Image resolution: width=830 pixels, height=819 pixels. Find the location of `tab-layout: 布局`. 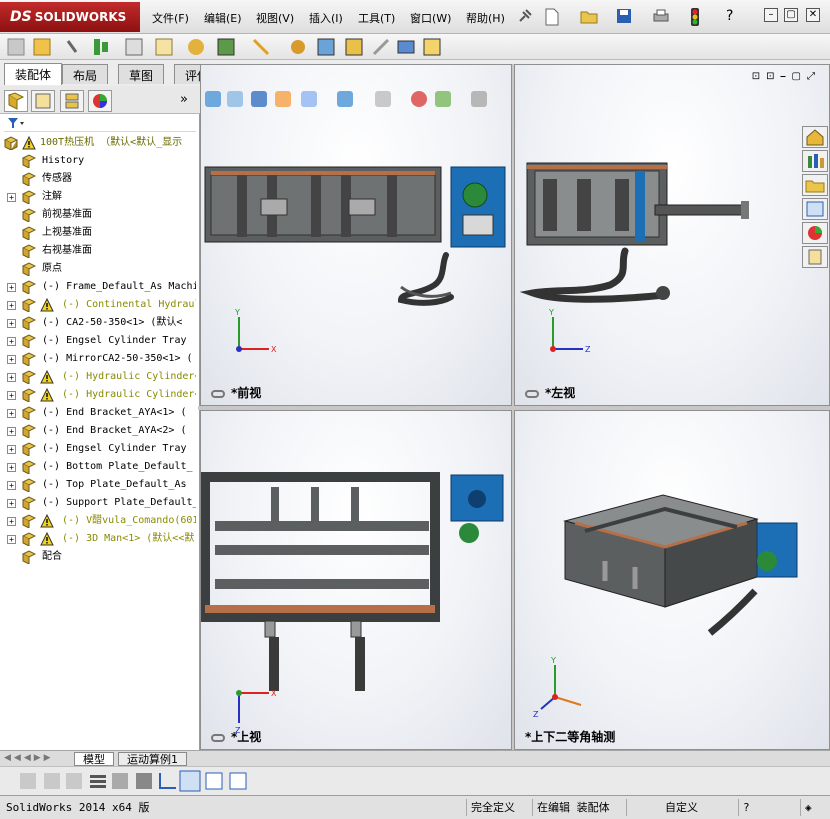

tab-layout: 布局 is located at coordinates (85, 74).